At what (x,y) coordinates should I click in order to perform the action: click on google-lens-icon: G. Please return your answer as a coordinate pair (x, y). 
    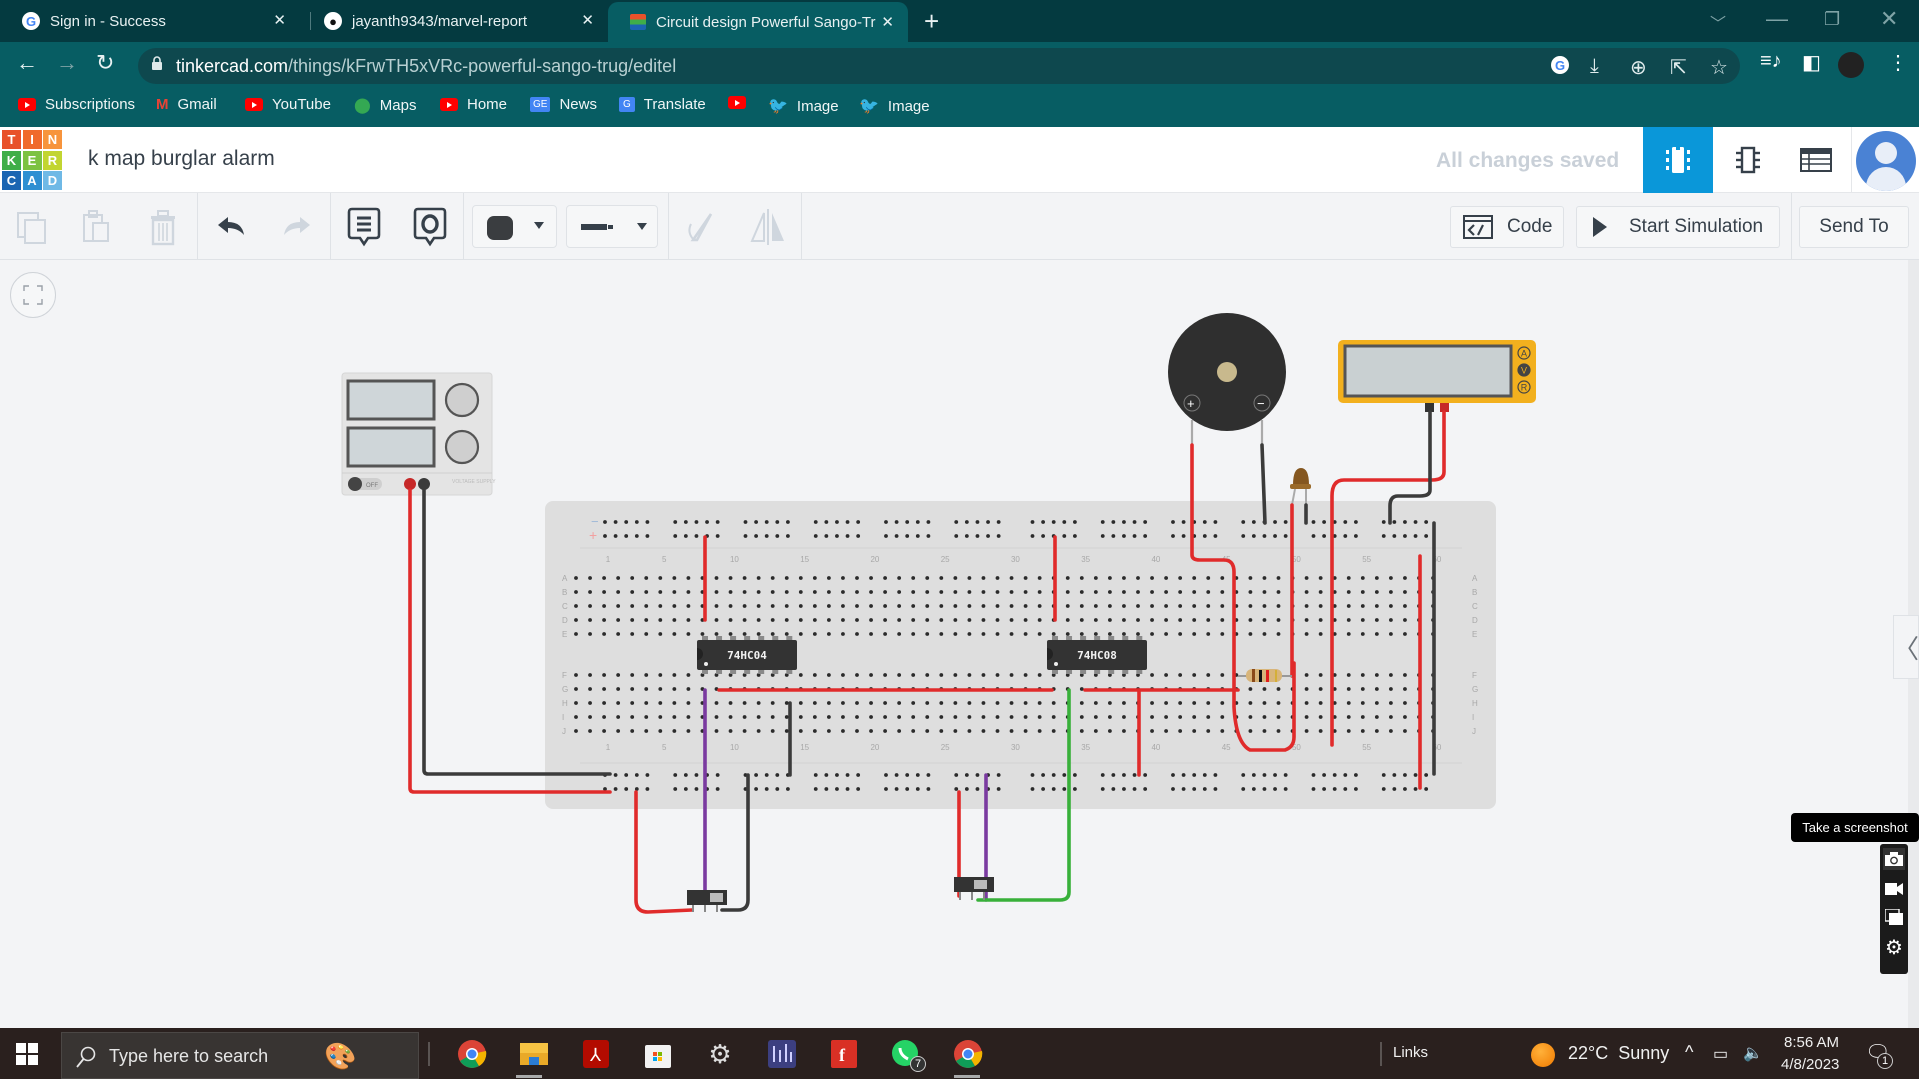
    Looking at the image, I should click on (1560, 68).